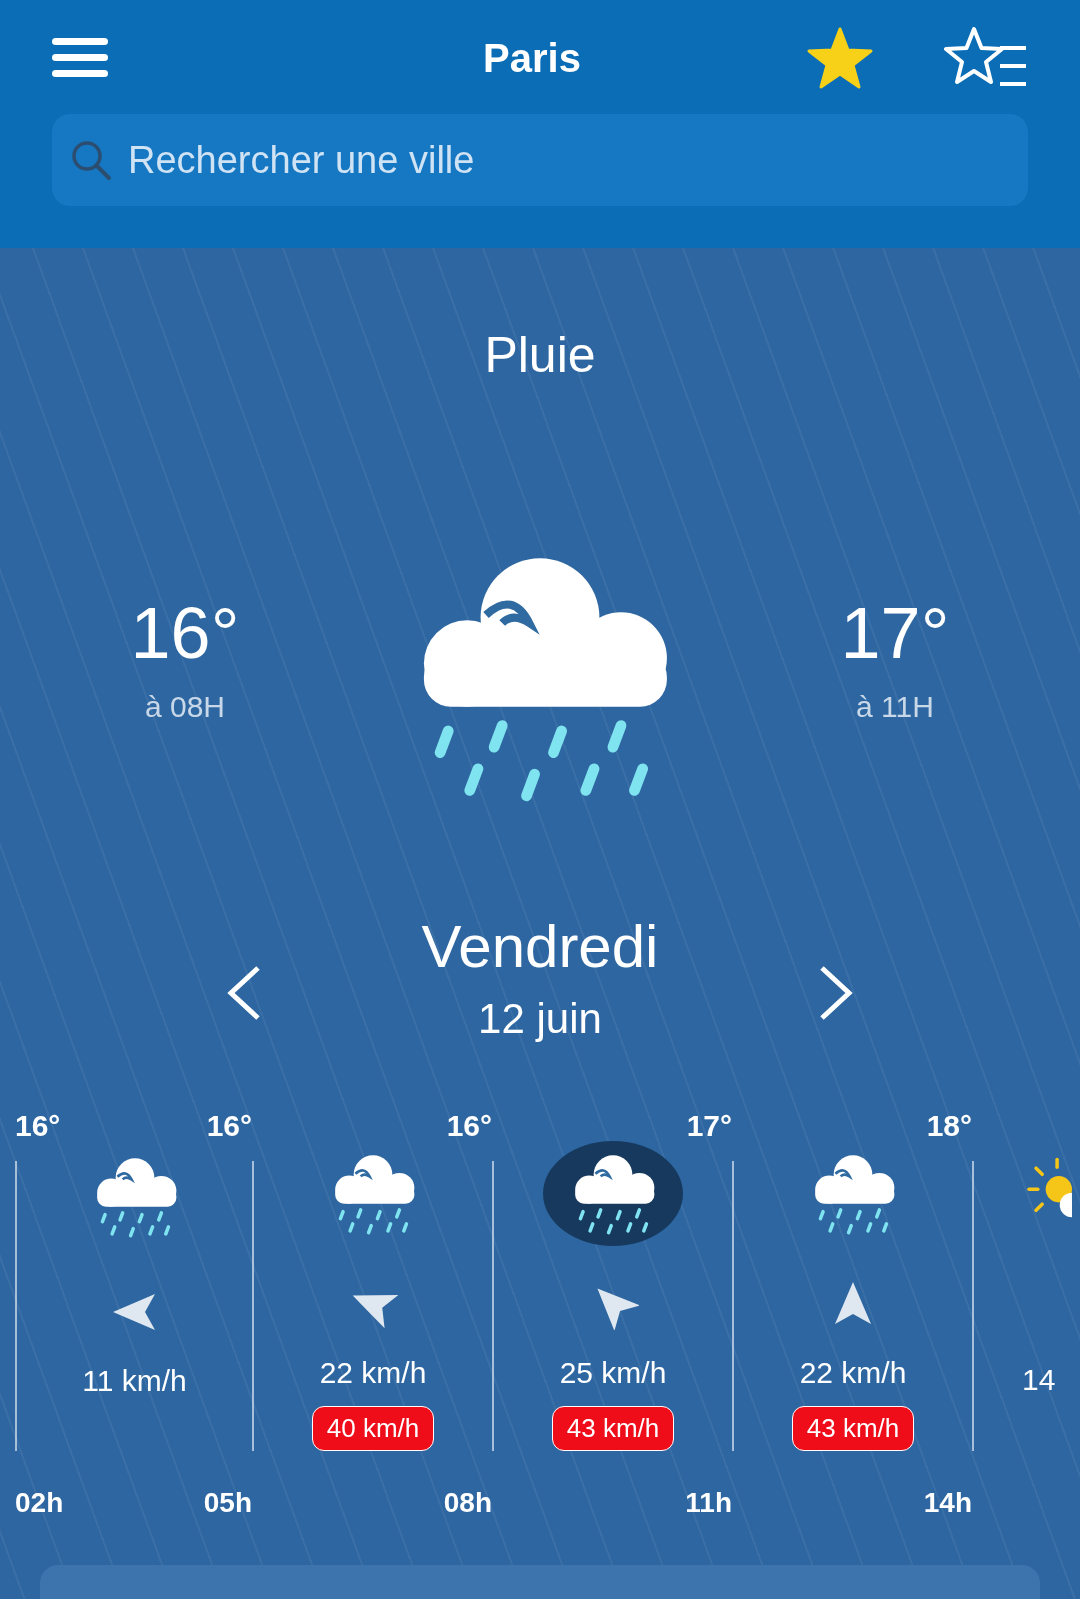 This screenshot has width=1080, height=1599. Describe the element at coordinates (467, 1503) in the screenshot. I see `hour-label: 08h` at that location.